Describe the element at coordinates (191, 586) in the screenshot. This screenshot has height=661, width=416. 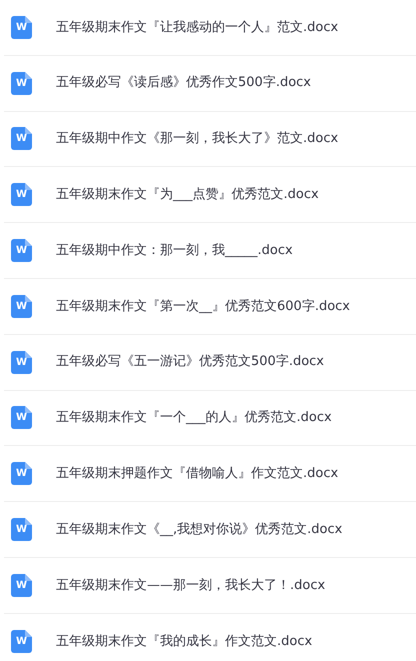
I see `file-name: 五年级期末作文——那一刻，我长大了！.docx` at that location.